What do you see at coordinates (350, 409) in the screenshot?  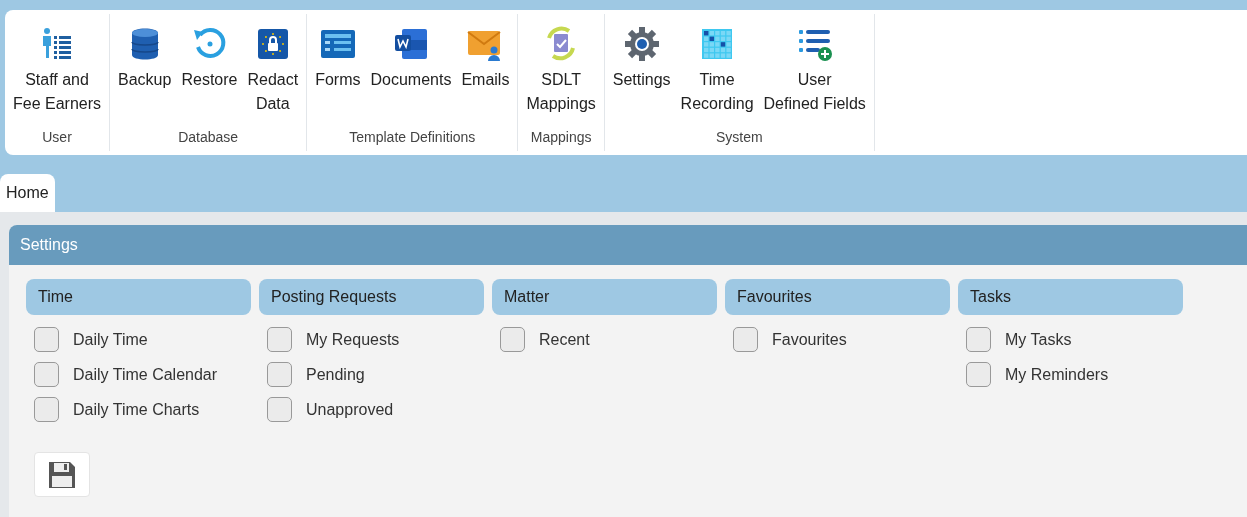 I see `option-label: Unapproved` at bounding box center [350, 409].